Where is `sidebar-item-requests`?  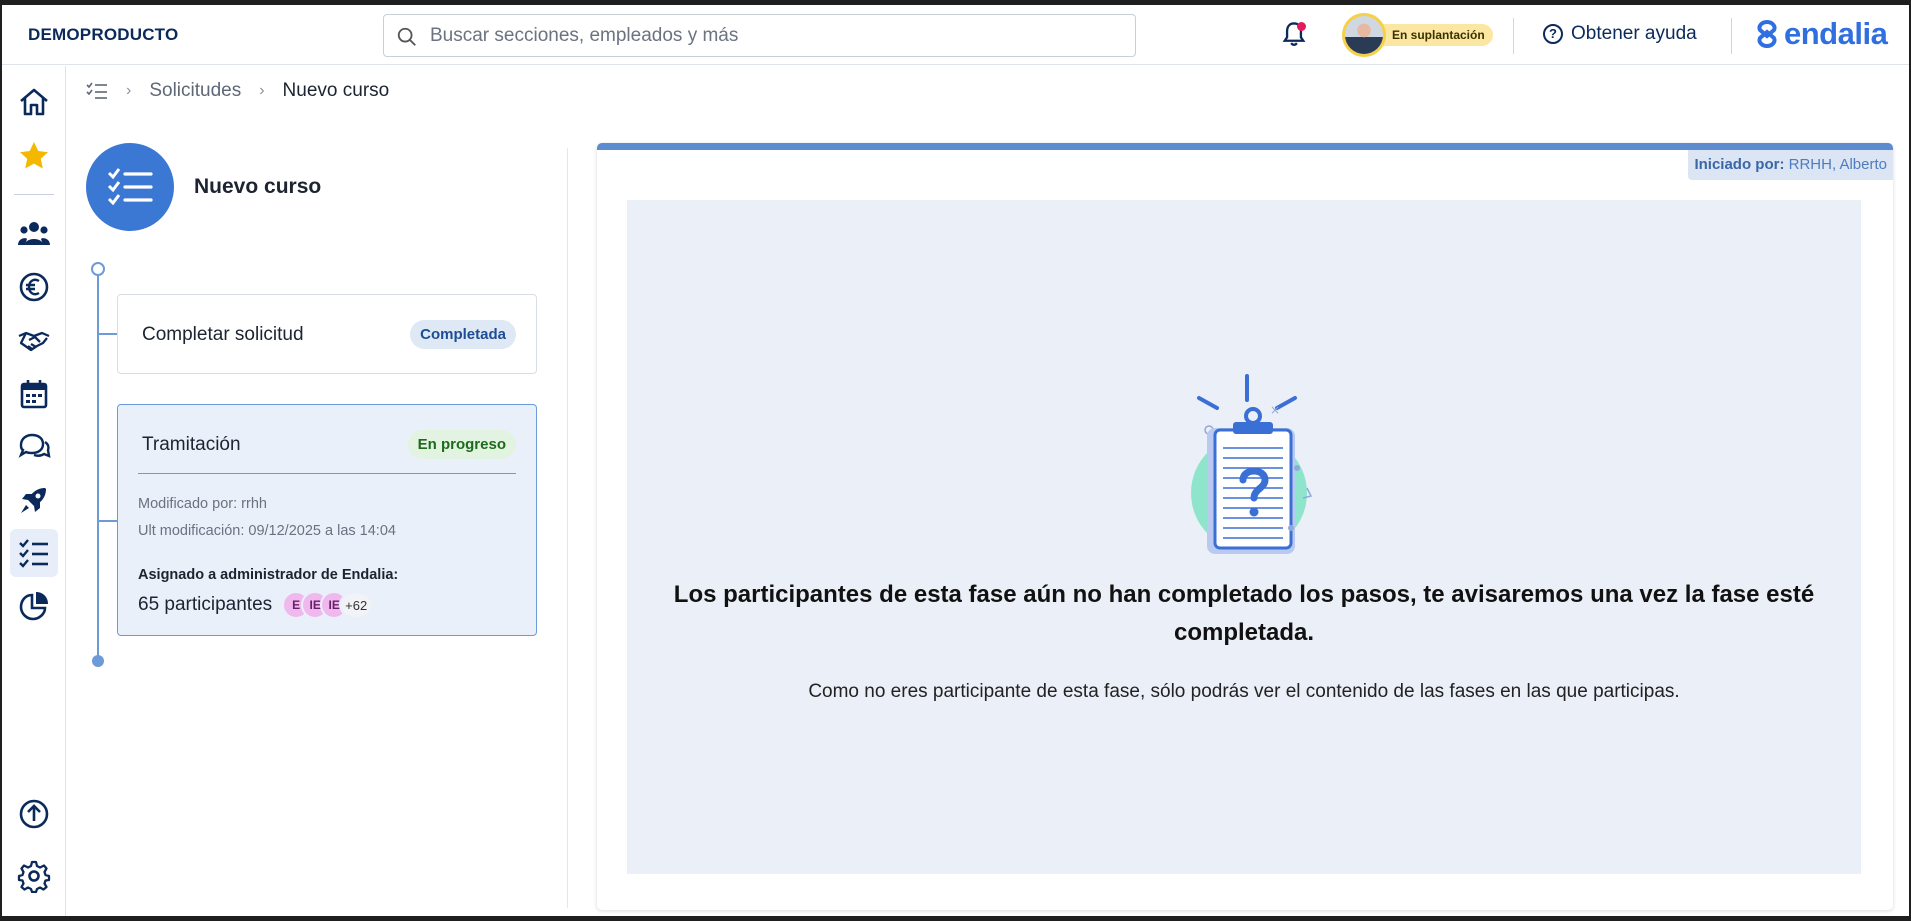 sidebar-item-requests is located at coordinates (34, 553).